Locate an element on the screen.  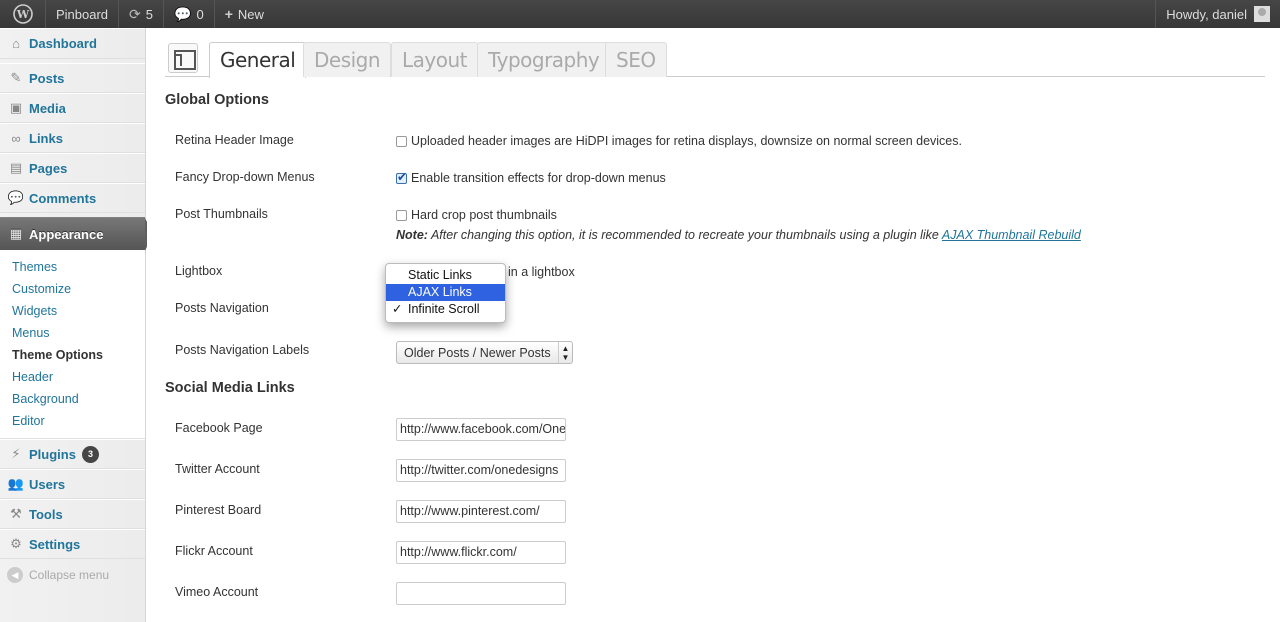
submenu-item-menus: Menus is located at coordinates (72, 333).